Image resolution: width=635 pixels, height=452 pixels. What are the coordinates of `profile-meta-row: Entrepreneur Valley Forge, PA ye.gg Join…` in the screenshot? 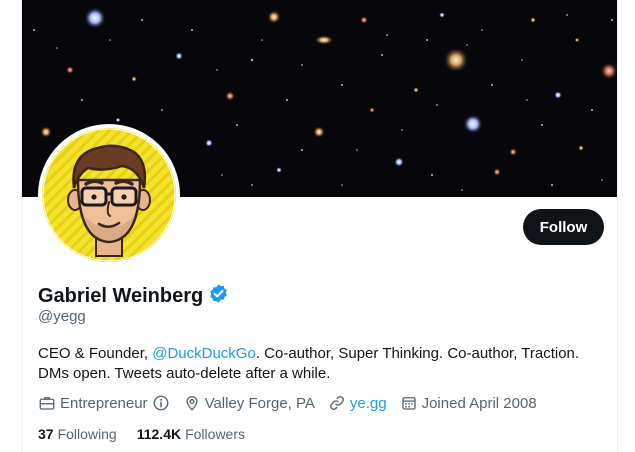 It's located at (294, 403).